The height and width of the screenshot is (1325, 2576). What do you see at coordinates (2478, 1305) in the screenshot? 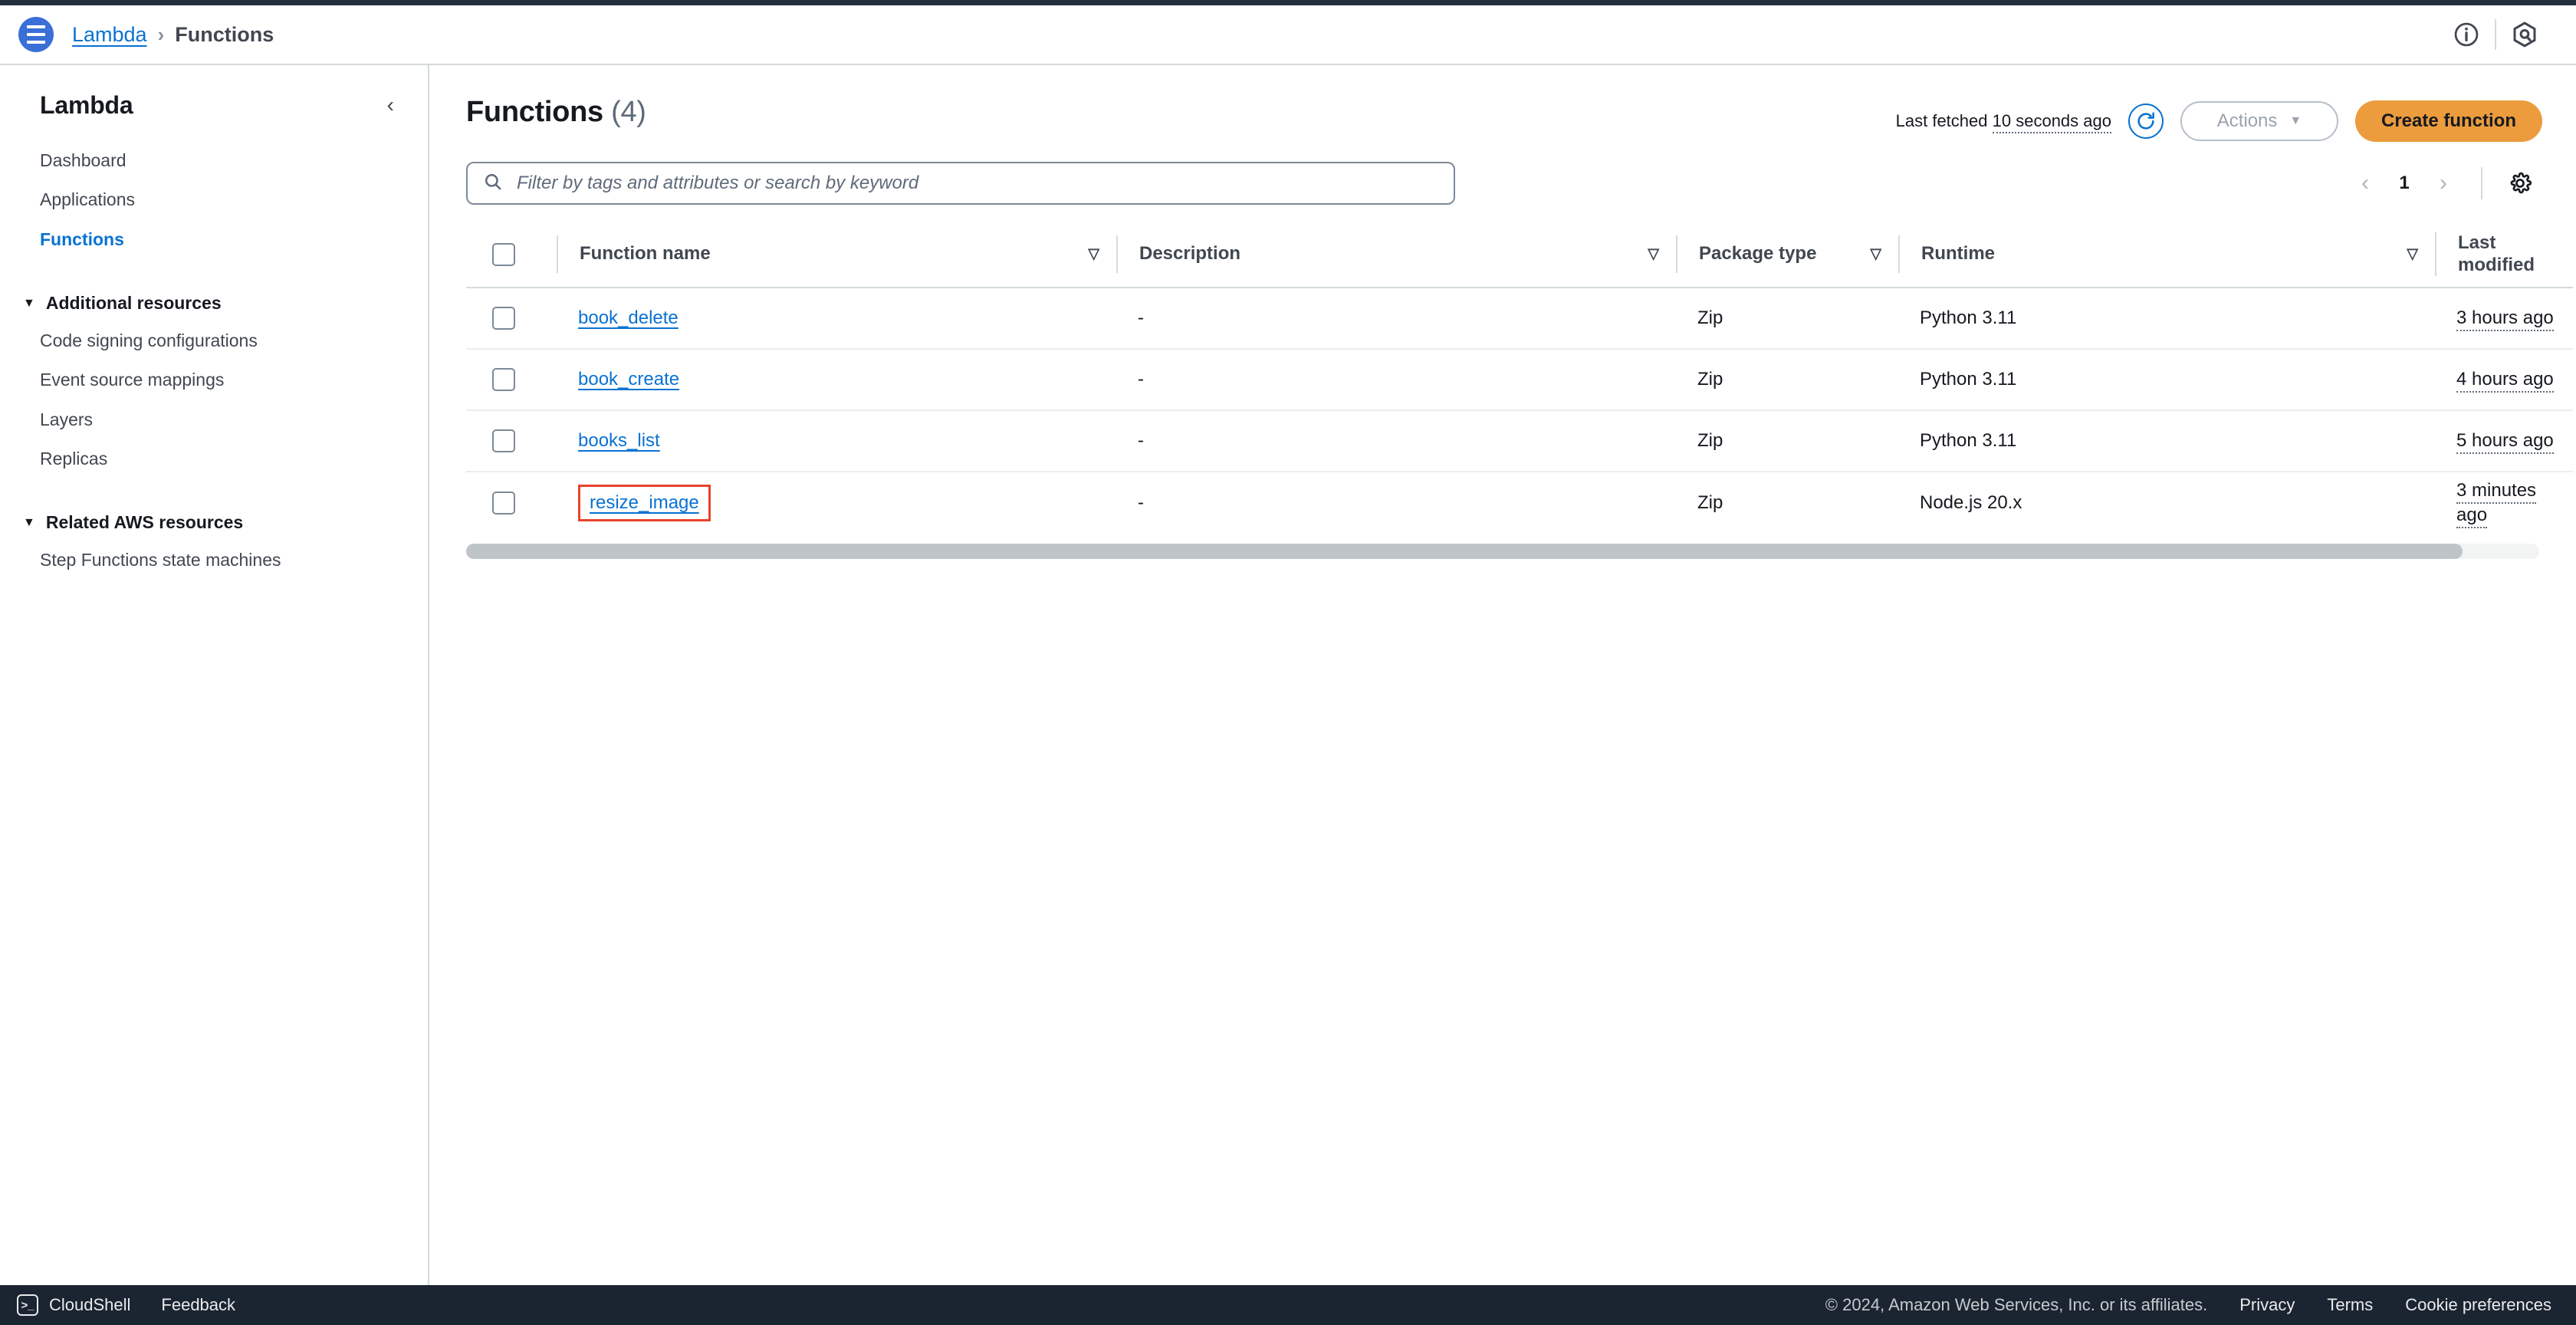
I see `footer-link-cookie-preferences: Cookie preferences` at bounding box center [2478, 1305].